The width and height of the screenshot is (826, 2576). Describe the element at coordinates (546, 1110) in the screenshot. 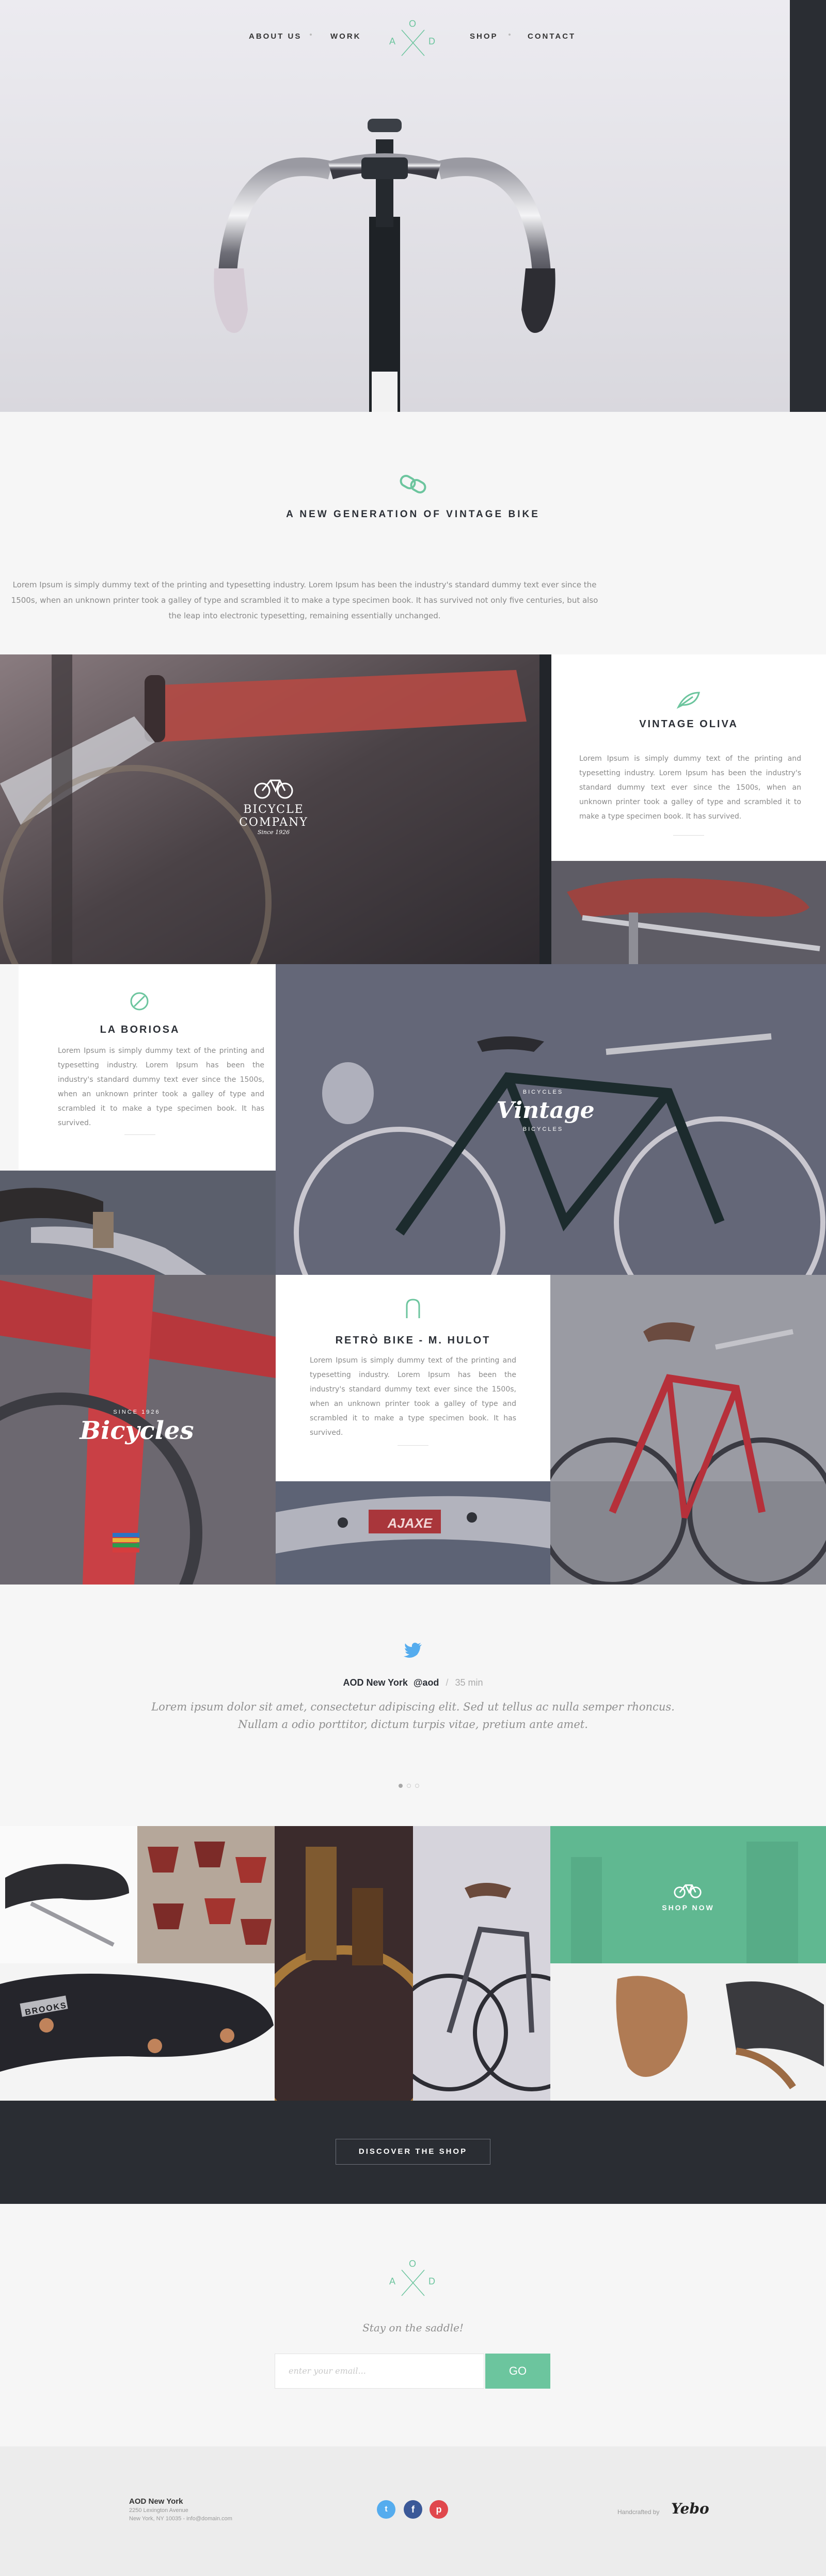

I see `badge-script: Vintage` at that location.